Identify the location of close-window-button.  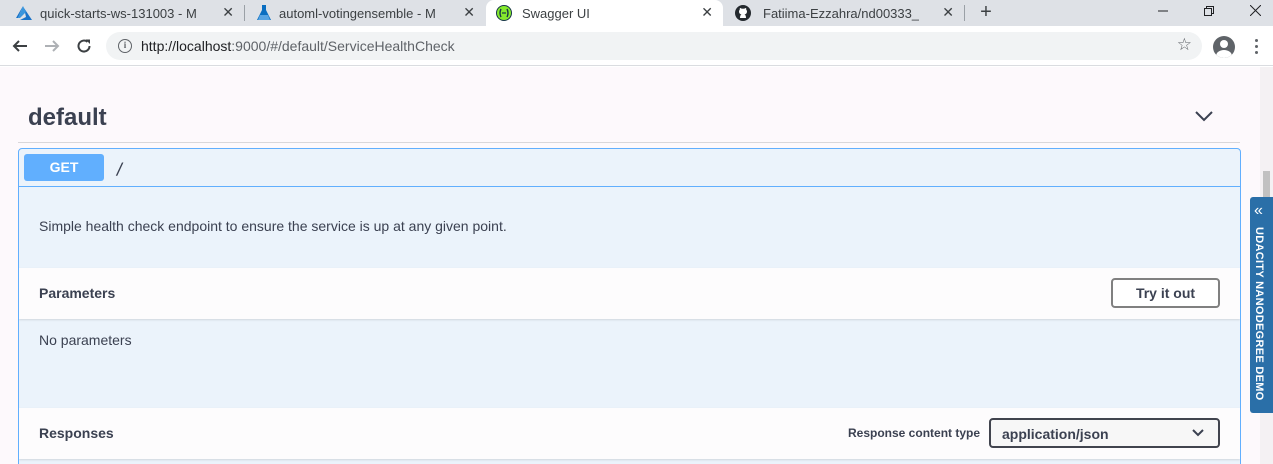
(1252, 12).